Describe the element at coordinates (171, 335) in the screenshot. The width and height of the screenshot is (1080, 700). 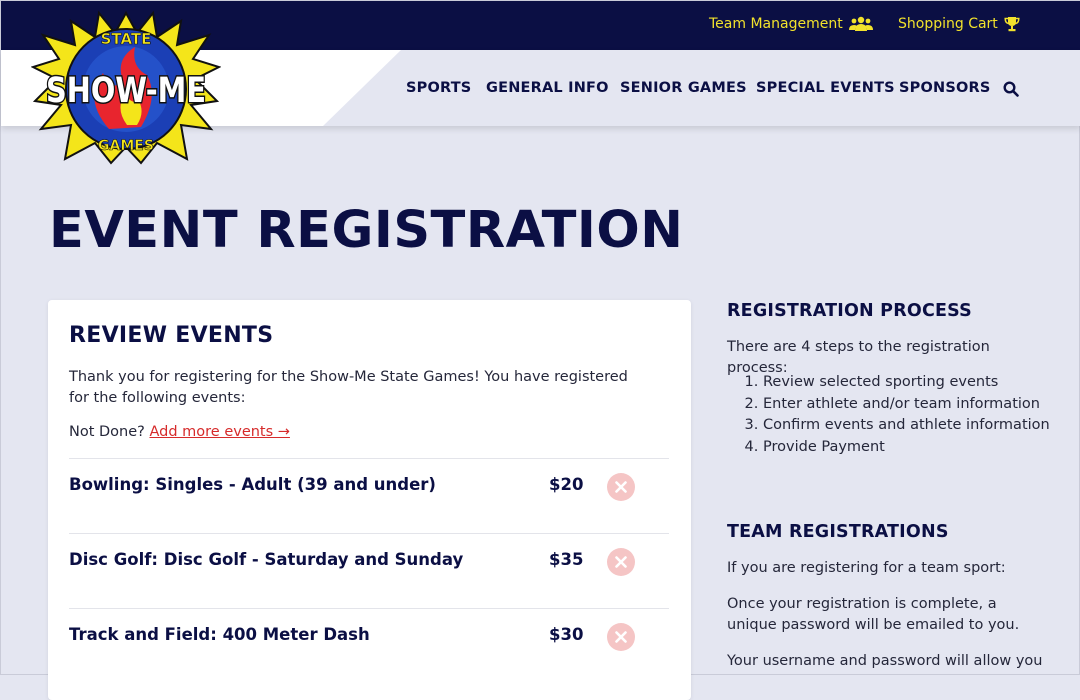
I see `review-events-heading: REVIEW EVENTS` at that location.